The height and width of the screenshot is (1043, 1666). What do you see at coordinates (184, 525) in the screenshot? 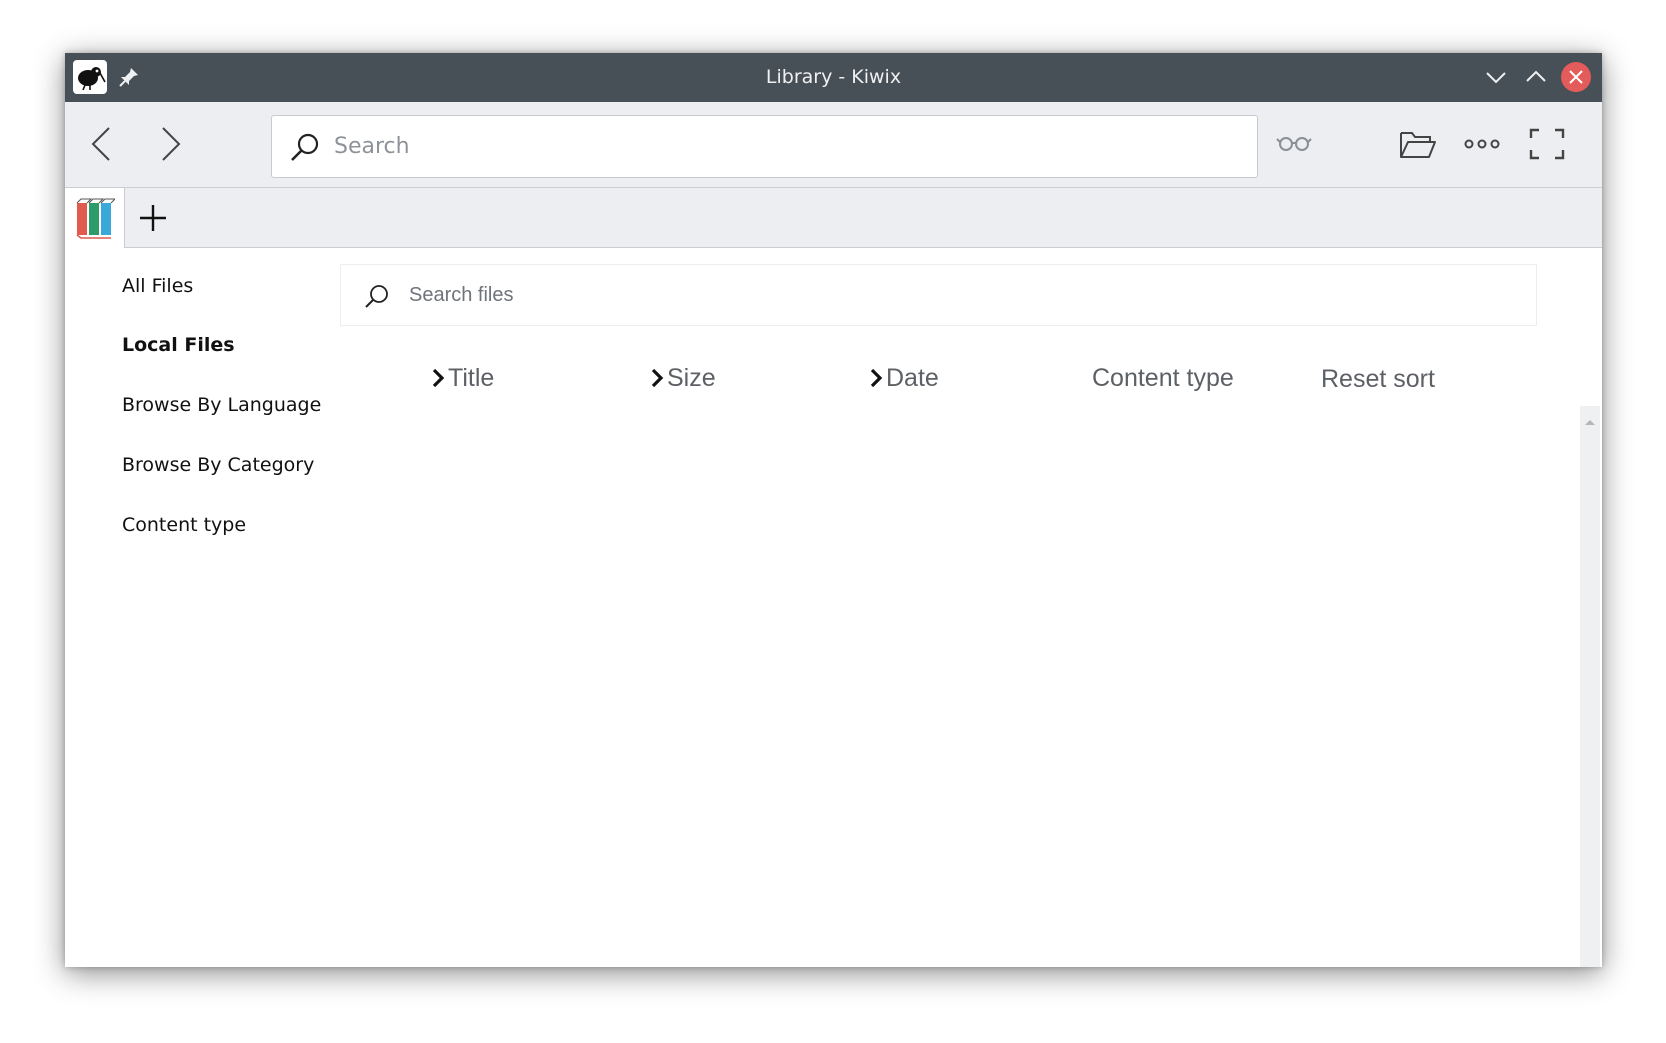
I see `sidebar-item-content-type: Content type` at bounding box center [184, 525].